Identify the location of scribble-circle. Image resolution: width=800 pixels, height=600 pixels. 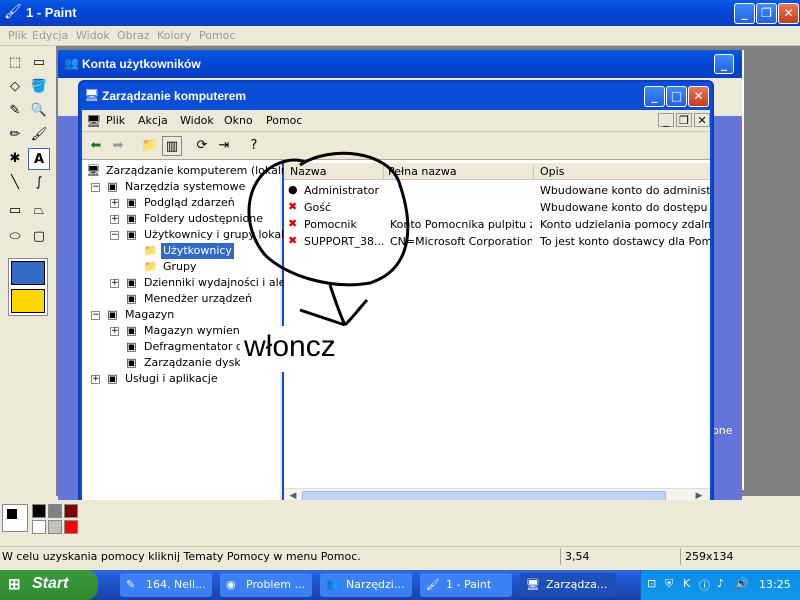
(328, 219).